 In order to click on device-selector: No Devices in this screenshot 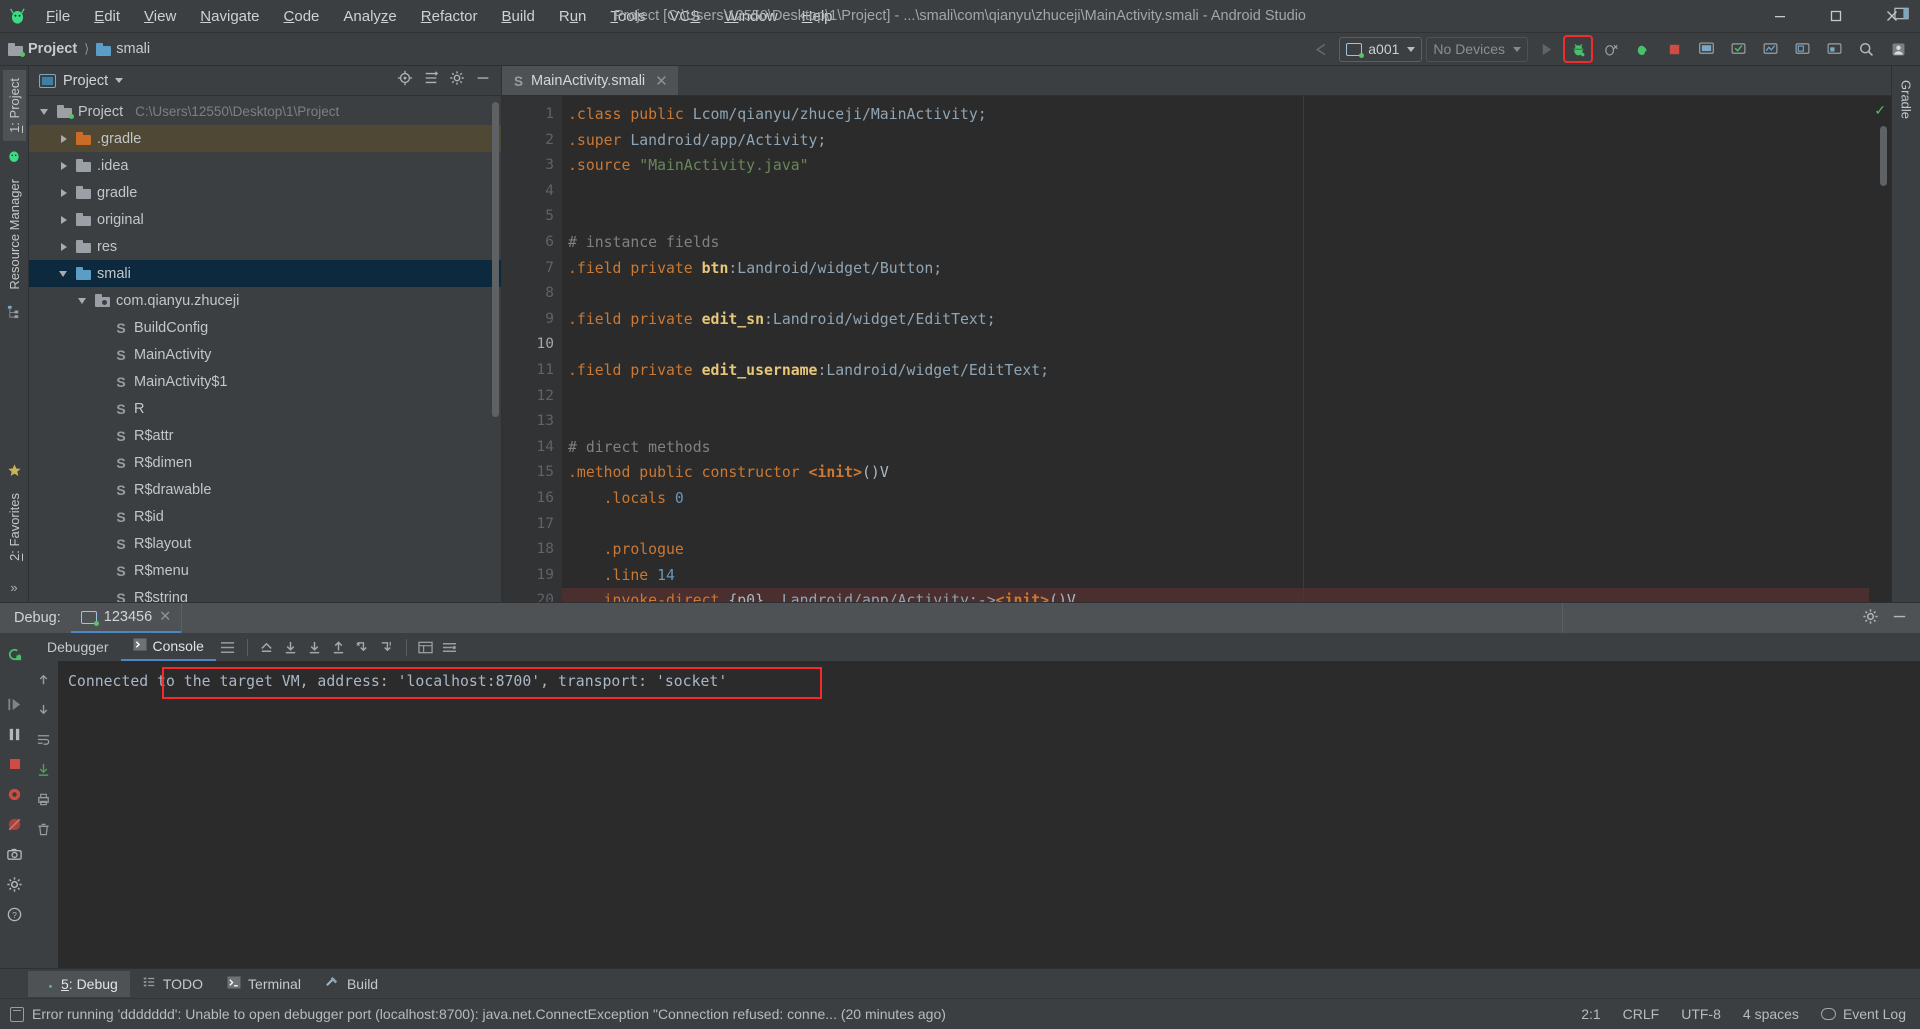, I will do `click(1477, 49)`.